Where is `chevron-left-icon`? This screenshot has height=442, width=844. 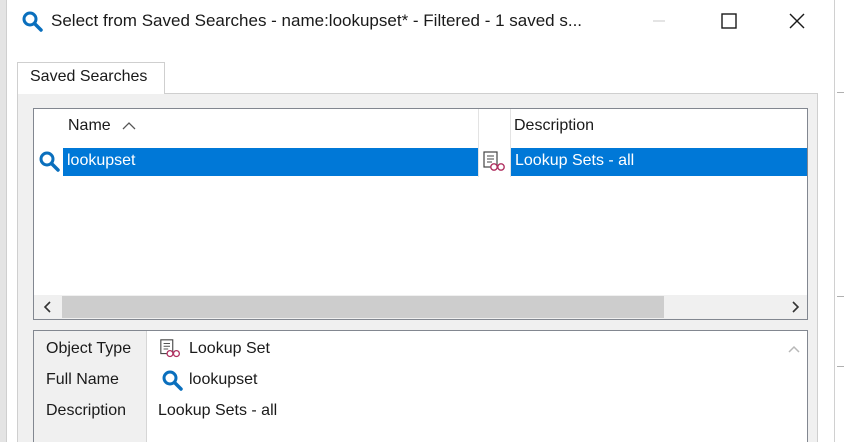
chevron-left-icon is located at coordinates (47, 307).